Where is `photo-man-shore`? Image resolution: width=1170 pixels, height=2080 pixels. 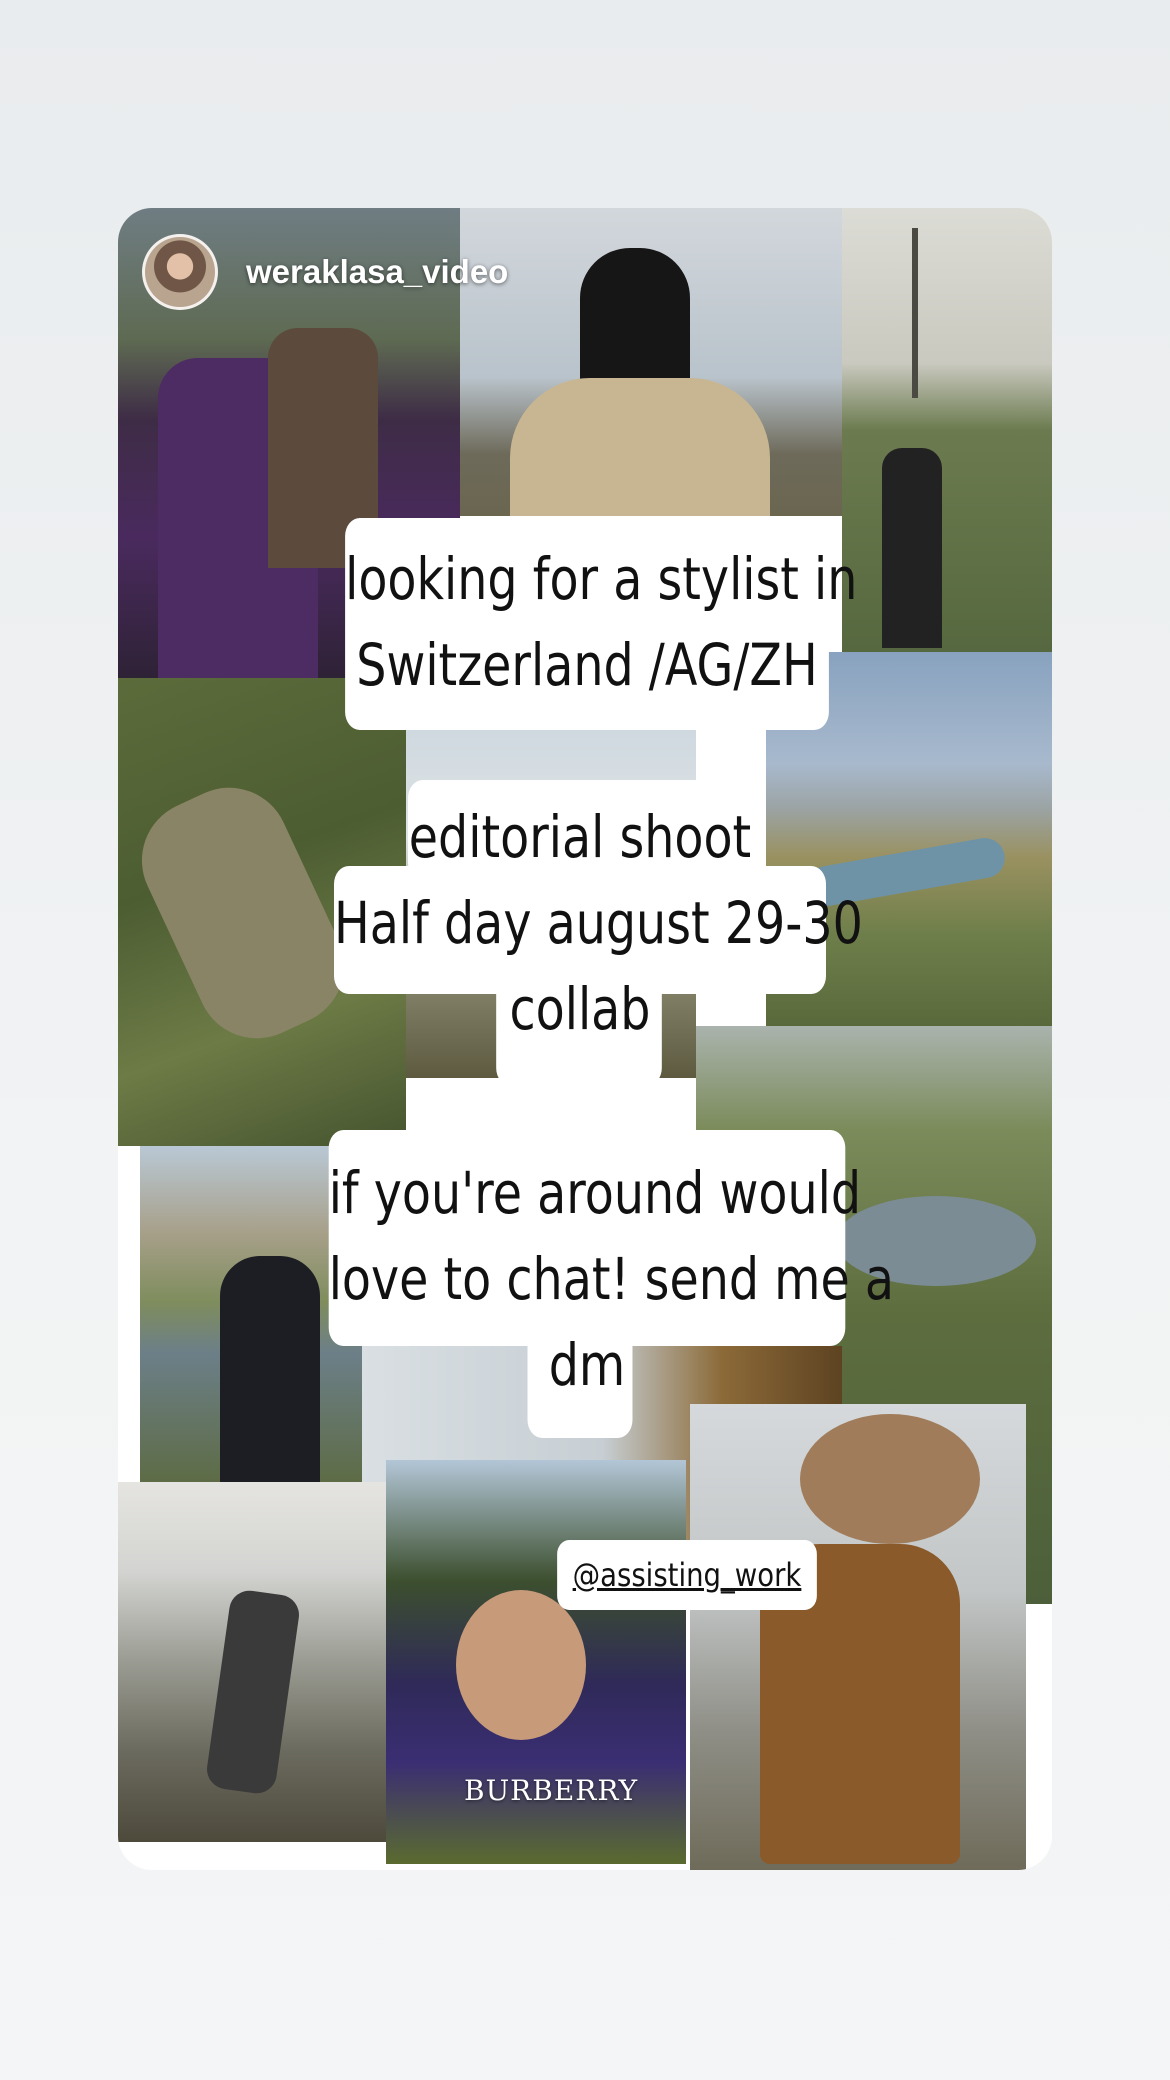
photo-man-shore is located at coordinates (252, 1662).